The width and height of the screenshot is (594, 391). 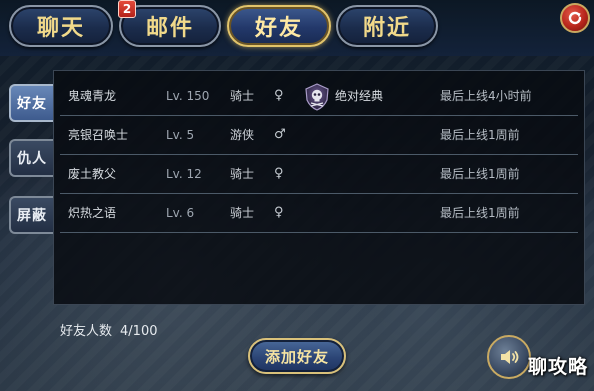 I want to click on refresh-close-icon, so click(x=575, y=18).